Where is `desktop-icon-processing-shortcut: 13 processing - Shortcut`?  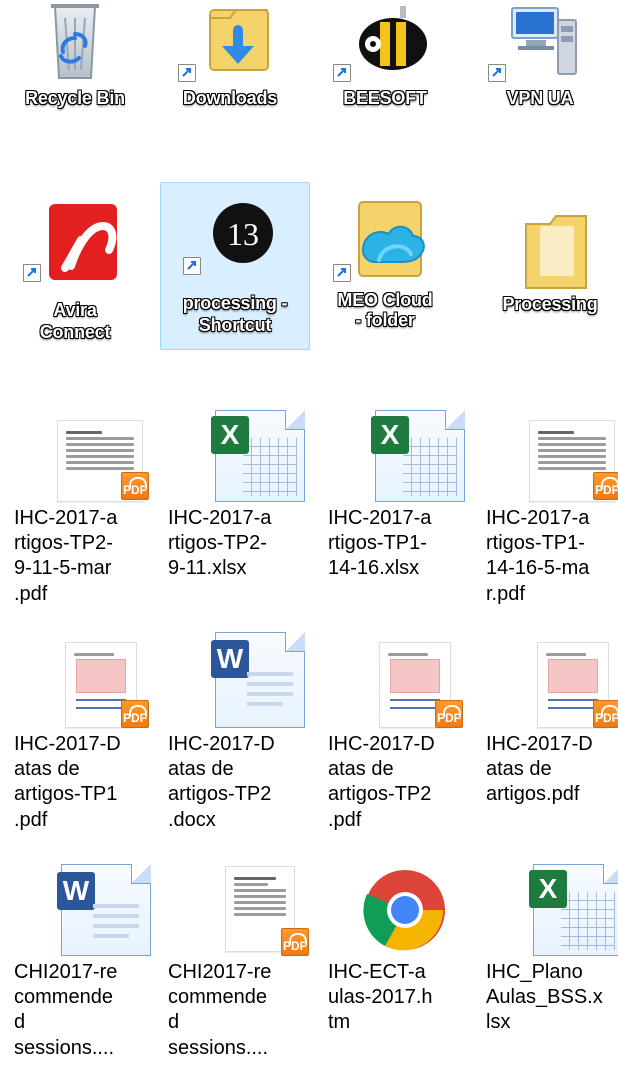 desktop-icon-processing-shortcut: 13 processing - Shortcut is located at coordinates (235, 266).